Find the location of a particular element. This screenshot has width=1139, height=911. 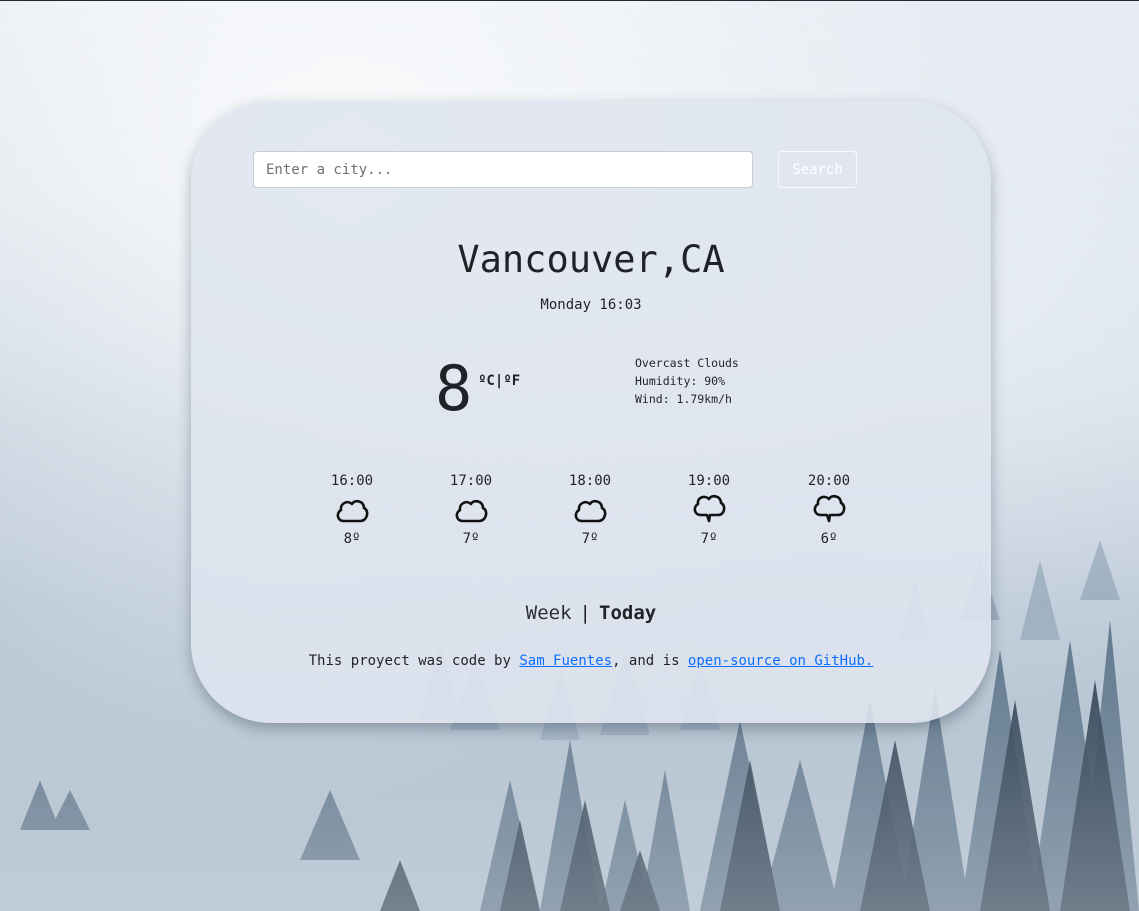

city-name: Vancouver,CA is located at coordinates (591, 259).